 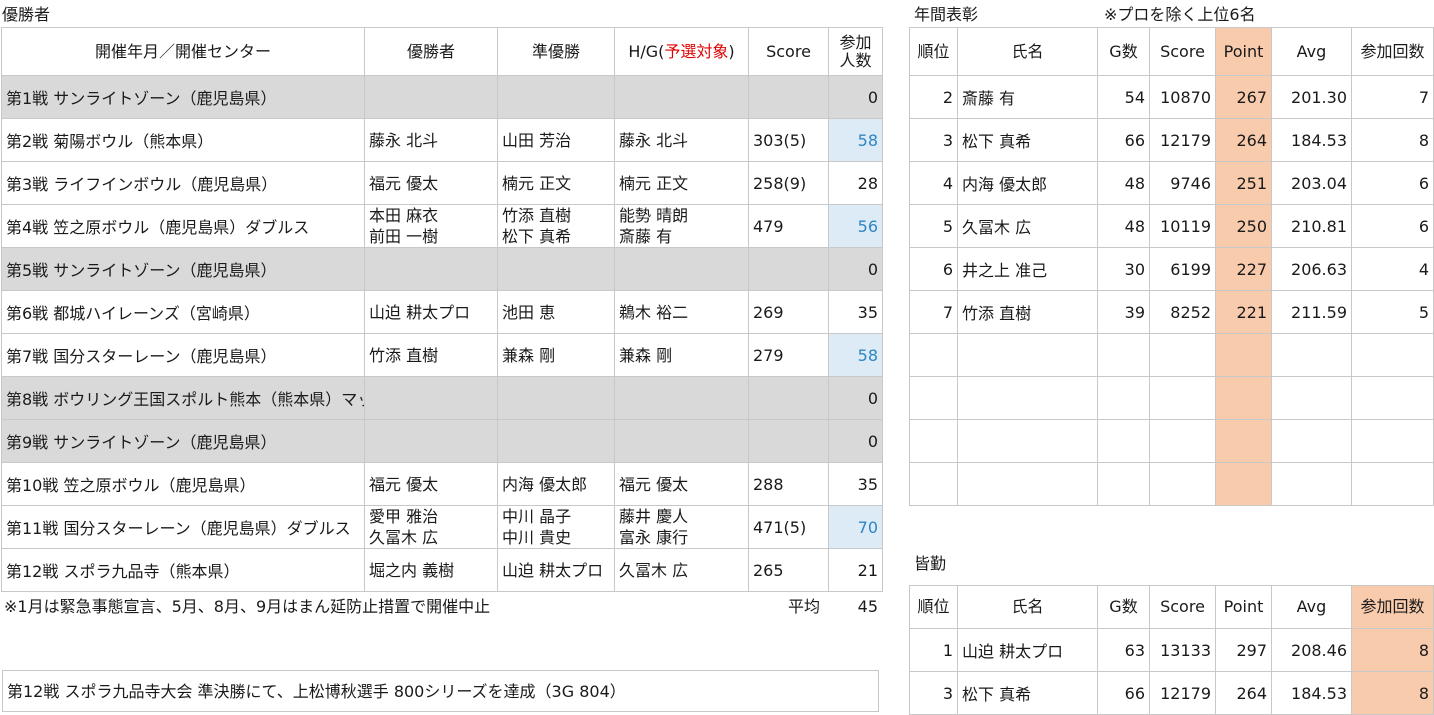 I want to click on avg-cell: 184.53, so click(x=1311, y=693).